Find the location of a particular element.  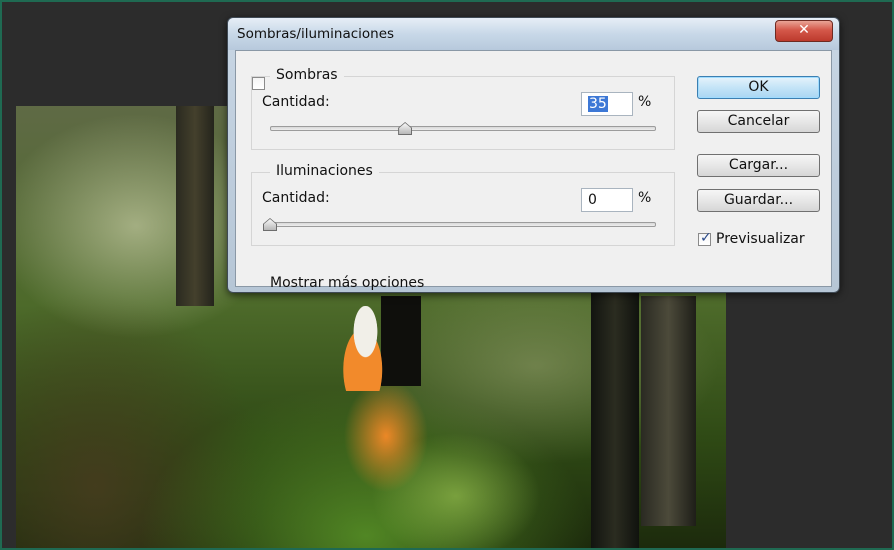

close-icon: ✕ is located at coordinates (804, 30).